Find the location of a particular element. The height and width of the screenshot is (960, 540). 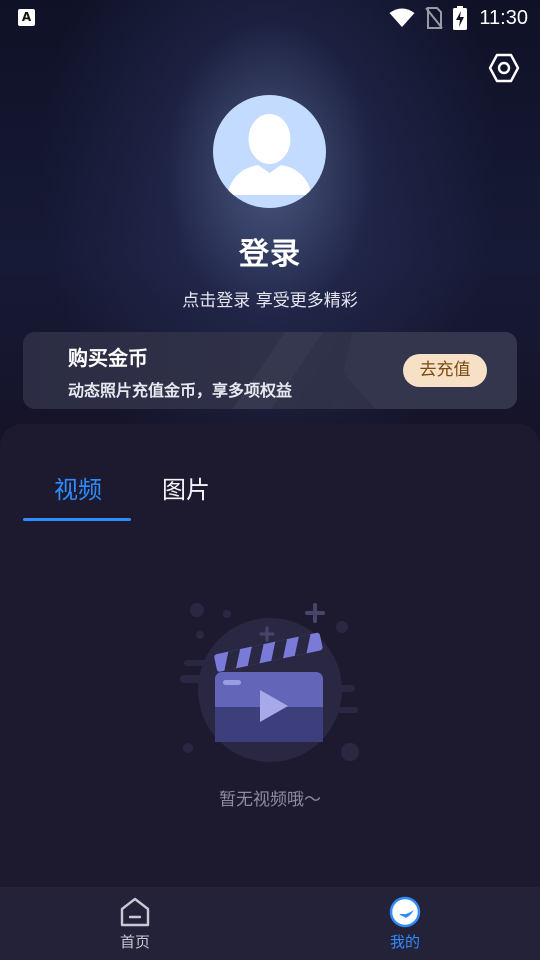

status-icons: 11:30 is located at coordinates (458, 18).